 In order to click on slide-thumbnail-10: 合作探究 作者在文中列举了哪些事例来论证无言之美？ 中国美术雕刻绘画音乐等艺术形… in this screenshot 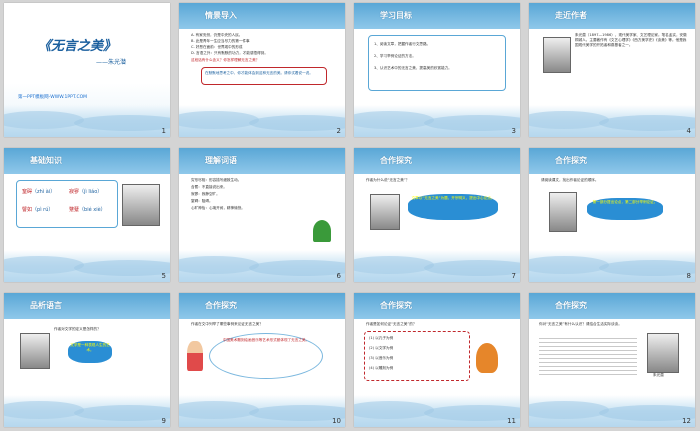, I will do `click(262, 360)`.